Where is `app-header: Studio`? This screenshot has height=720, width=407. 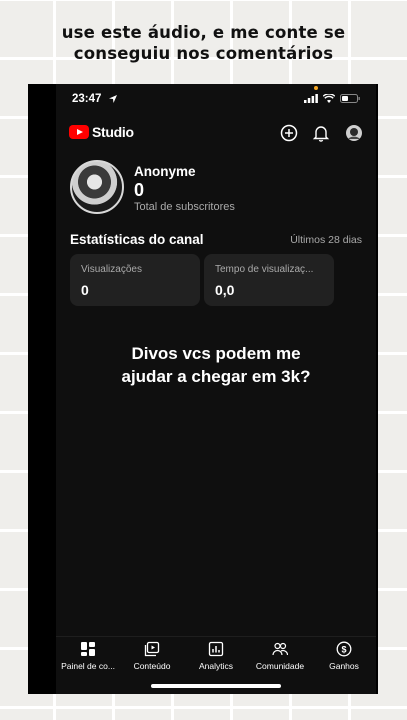 app-header: Studio is located at coordinates (216, 134).